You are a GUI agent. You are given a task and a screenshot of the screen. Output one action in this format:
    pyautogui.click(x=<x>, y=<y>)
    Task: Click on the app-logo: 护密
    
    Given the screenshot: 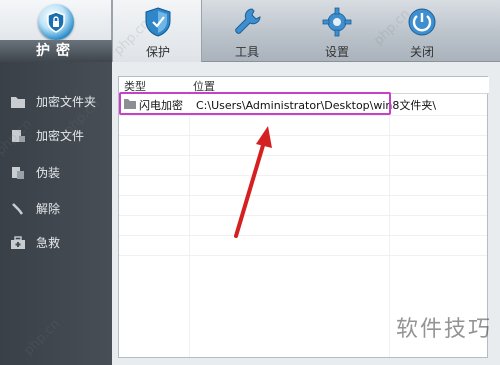 What is the action you would take?
    pyautogui.click(x=56, y=31)
    